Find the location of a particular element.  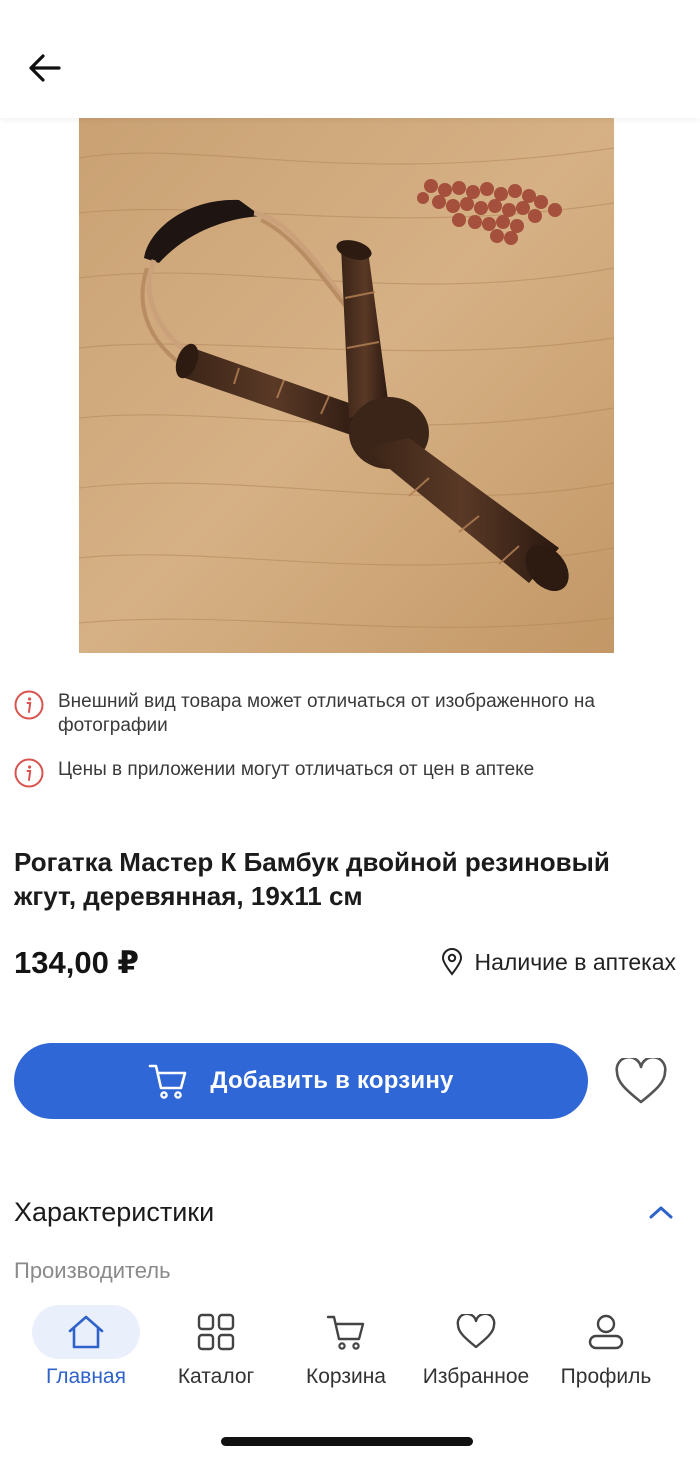

availability-label: Наличие в аптеках is located at coordinates (575, 961).